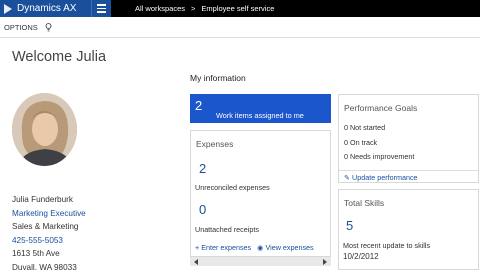 The image size is (480, 270). Describe the element at coordinates (59, 57) in the screenshot. I see `page-title: Welcome Julia` at that location.